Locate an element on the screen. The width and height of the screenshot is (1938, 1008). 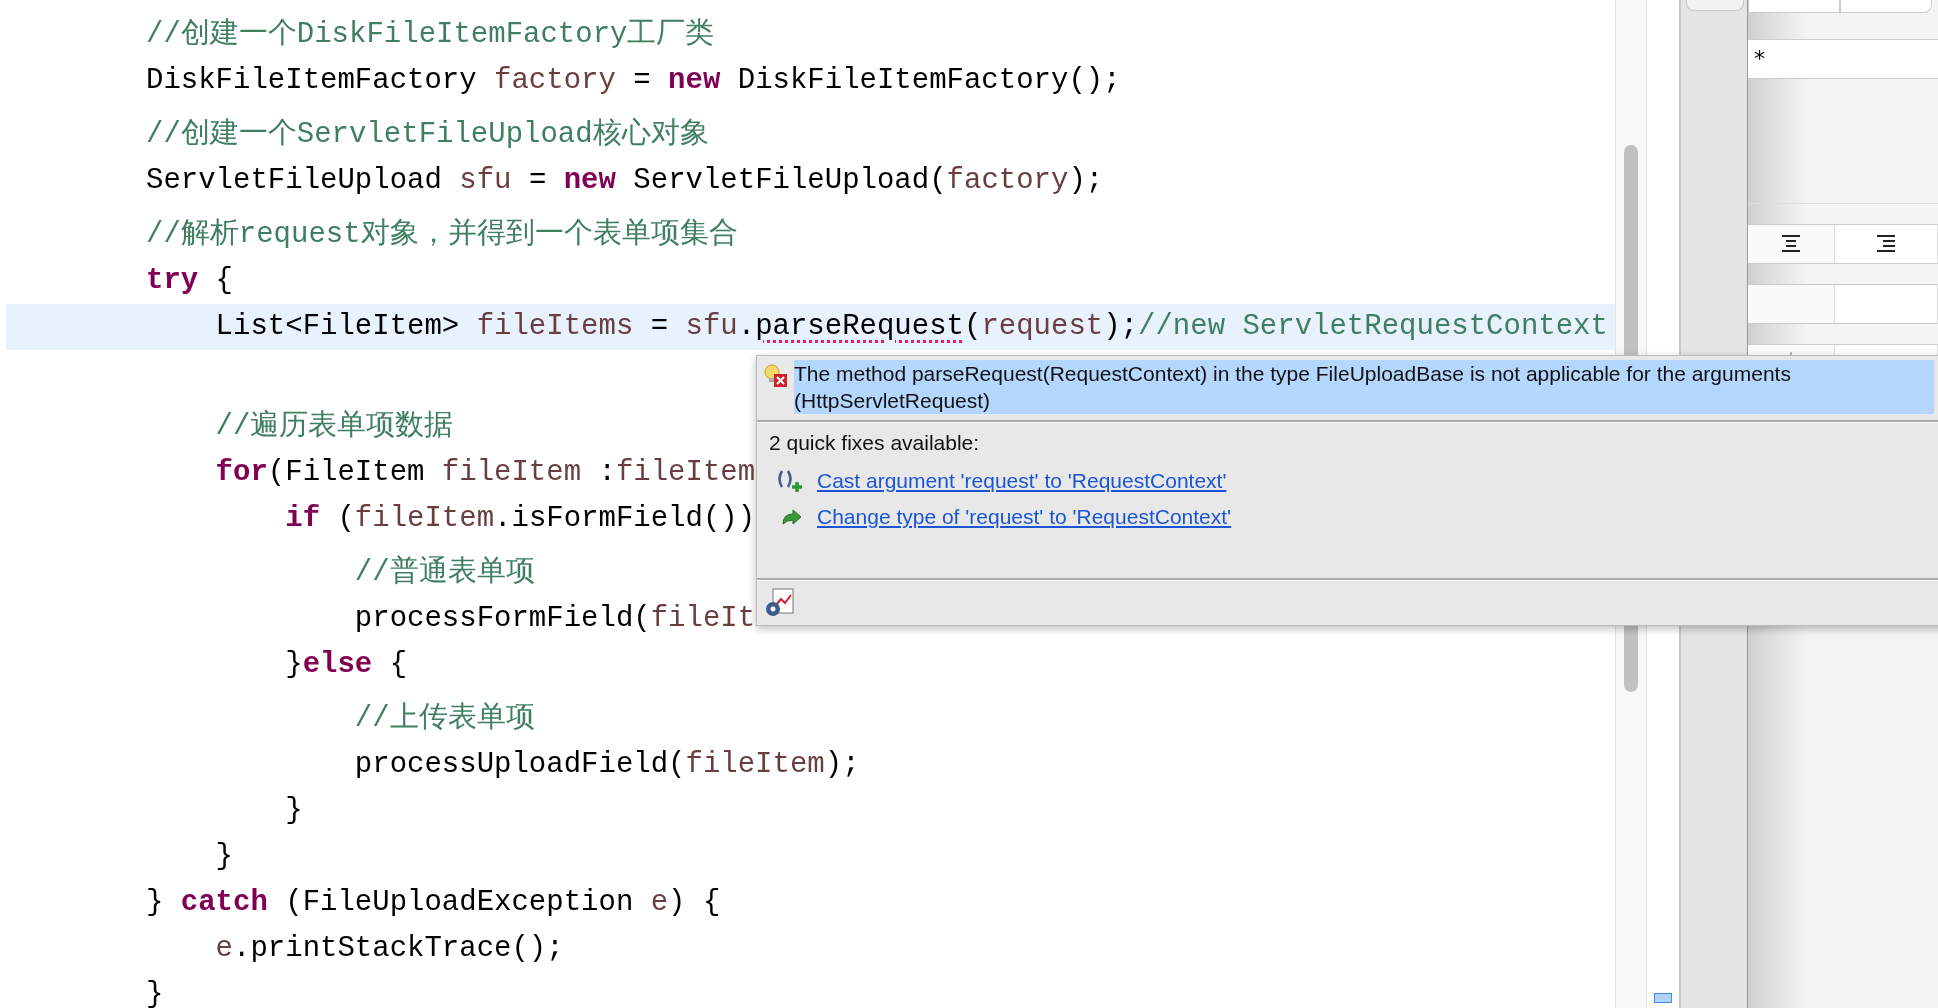
align-center-icon is located at coordinates (1791, 244).